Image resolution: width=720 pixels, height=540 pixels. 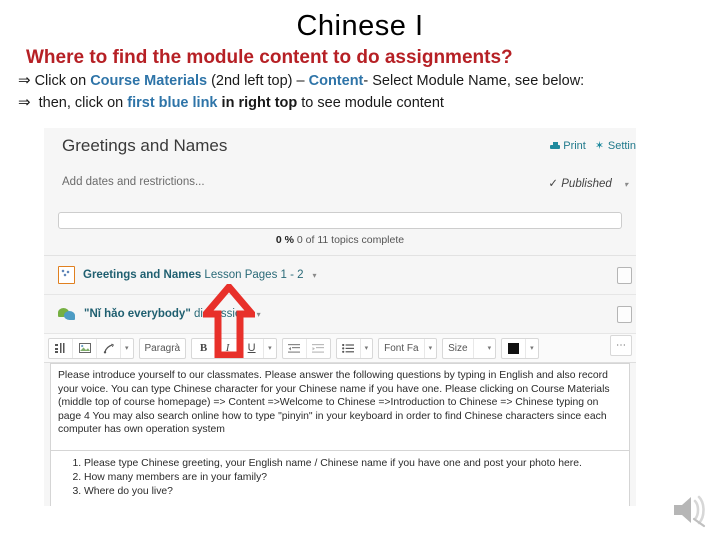 I want to click on toolbar-group-font-family: Font Fa ▾, so click(x=408, y=348).